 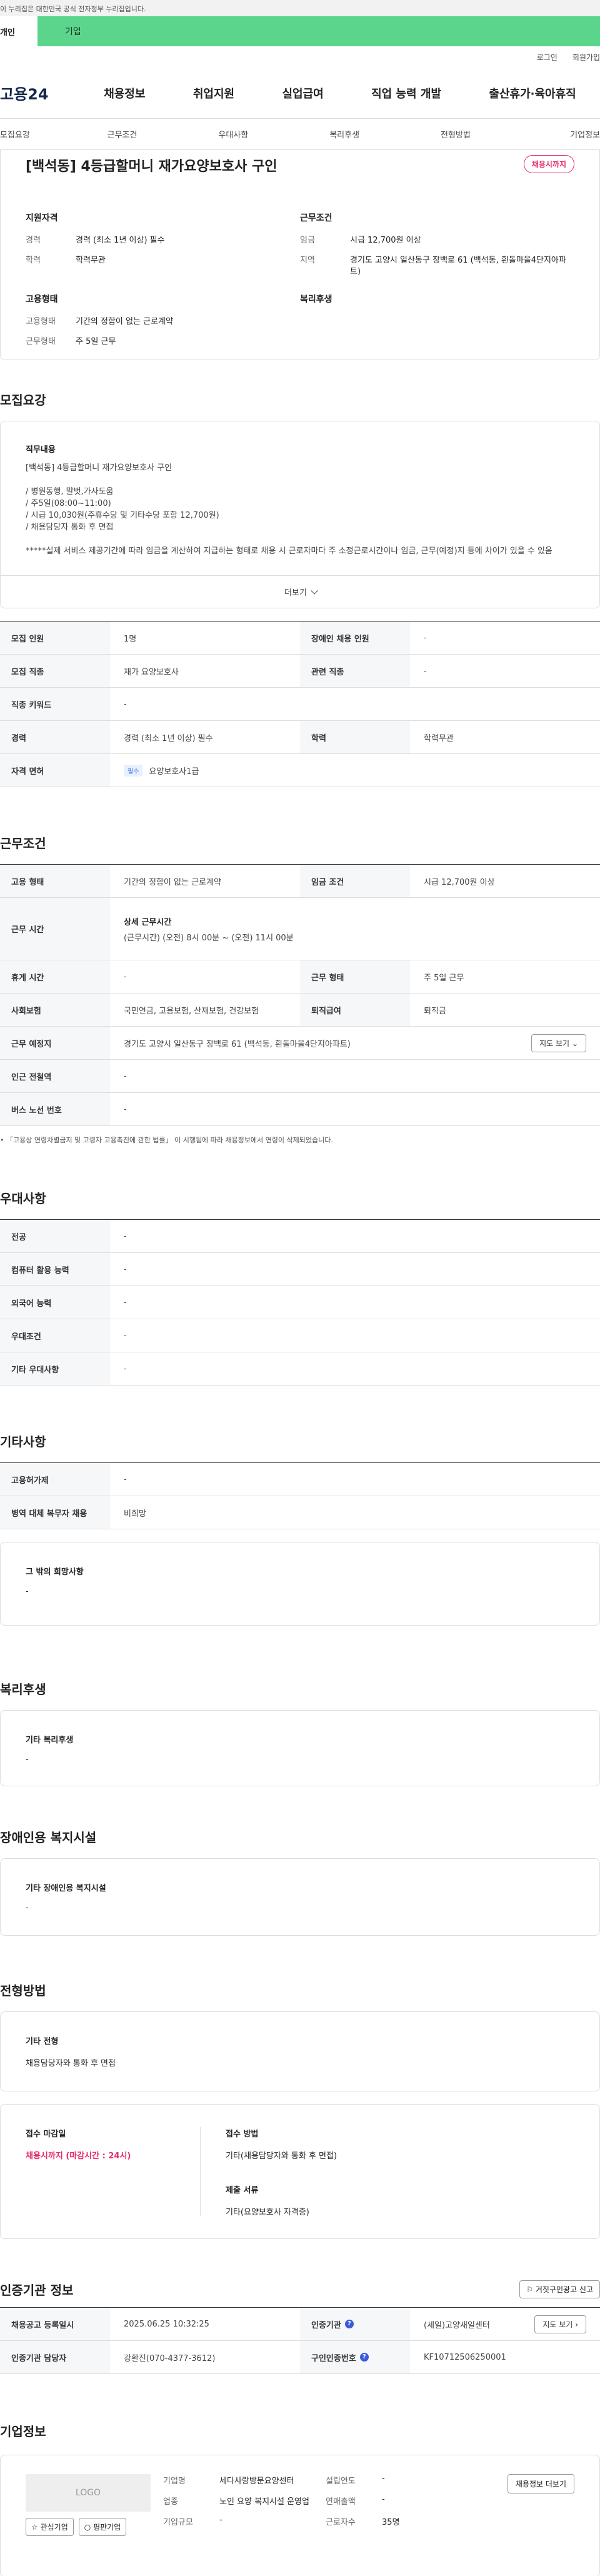 I want to click on major-label: 전공, so click(x=55, y=1236).